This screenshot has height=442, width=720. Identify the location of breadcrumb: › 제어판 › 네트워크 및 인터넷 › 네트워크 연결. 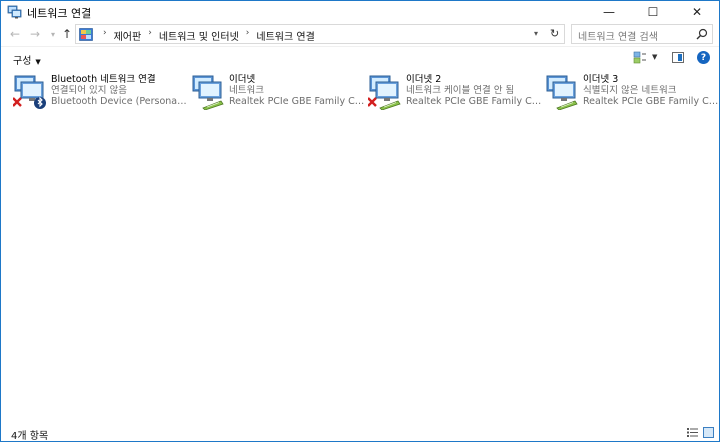
(205, 35).